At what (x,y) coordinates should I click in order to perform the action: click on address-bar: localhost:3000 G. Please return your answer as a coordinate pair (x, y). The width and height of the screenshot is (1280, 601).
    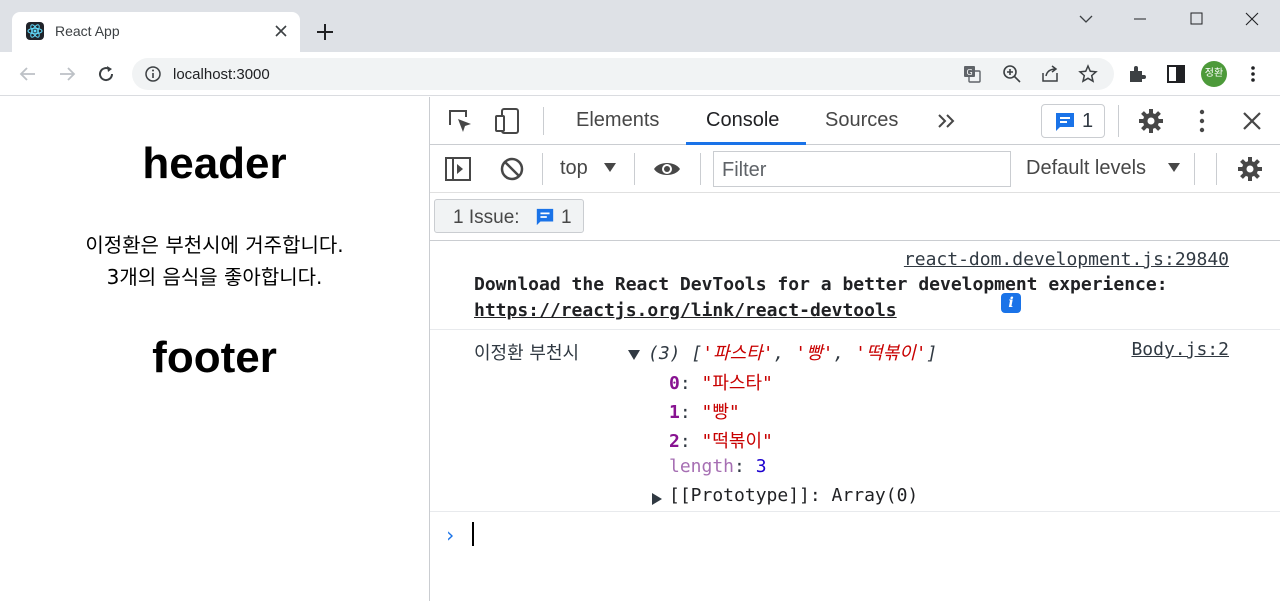
    Looking at the image, I should click on (623, 74).